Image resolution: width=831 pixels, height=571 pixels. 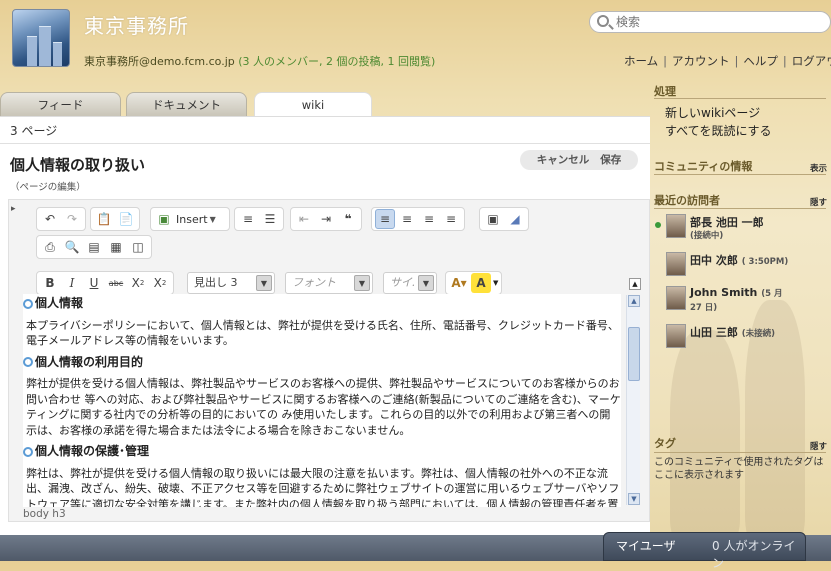 I want to click on align-center-icon: ≡, so click(x=407, y=219).